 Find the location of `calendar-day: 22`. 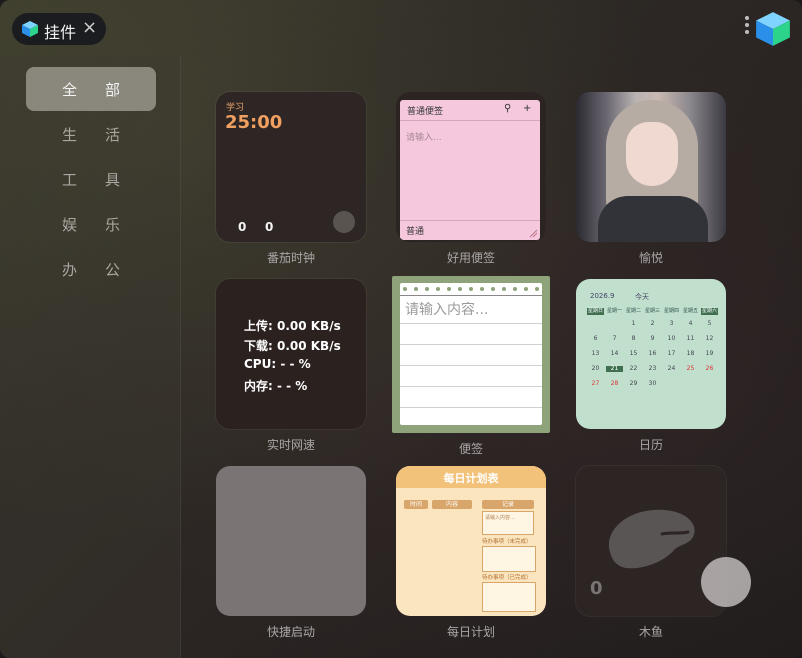

calendar-day: 22 is located at coordinates (633, 369).